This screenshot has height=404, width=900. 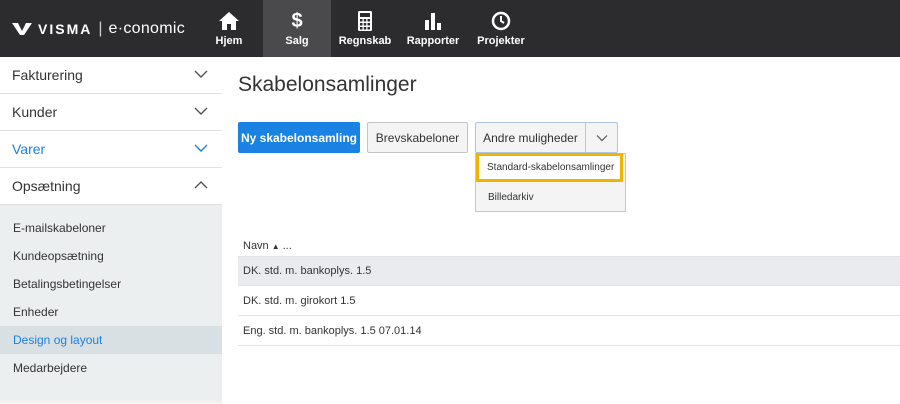 What do you see at coordinates (111, 256) in the screenshot?
I see `sidebar-item-kundeopsaetning: Kundeopsætning` at bounding box center [111, 256].